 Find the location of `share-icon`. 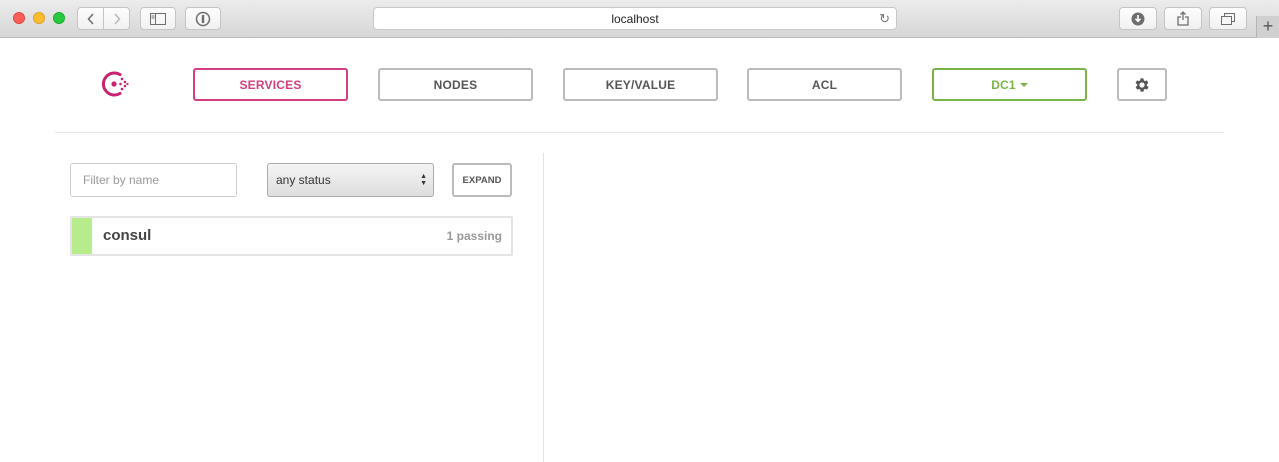

share-icon is located at coordinates (1183, 18).